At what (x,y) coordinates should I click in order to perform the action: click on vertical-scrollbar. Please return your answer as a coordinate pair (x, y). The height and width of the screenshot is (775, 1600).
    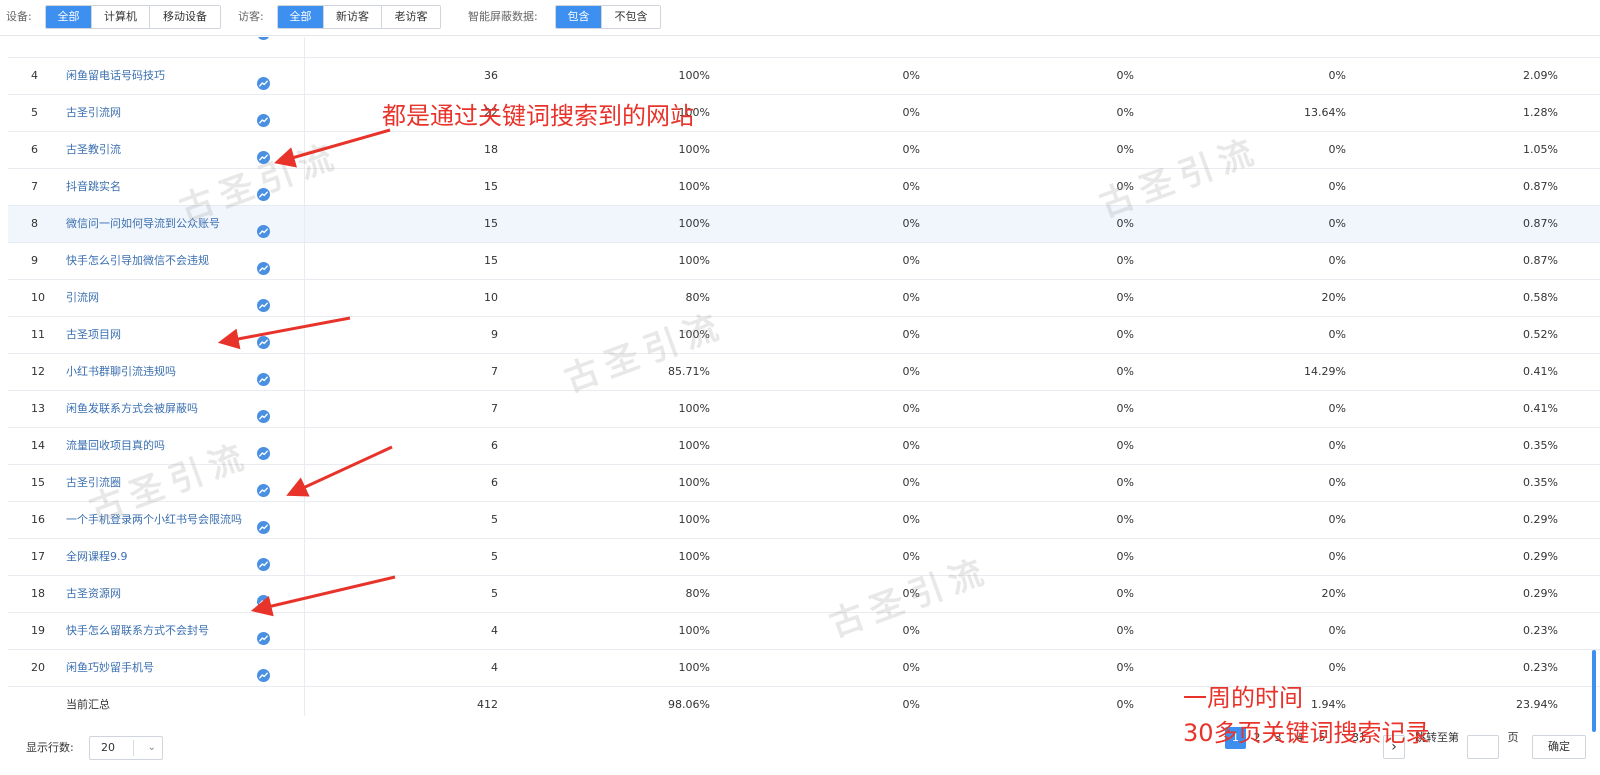
    Looking at the image, I should click on (1594, 691).